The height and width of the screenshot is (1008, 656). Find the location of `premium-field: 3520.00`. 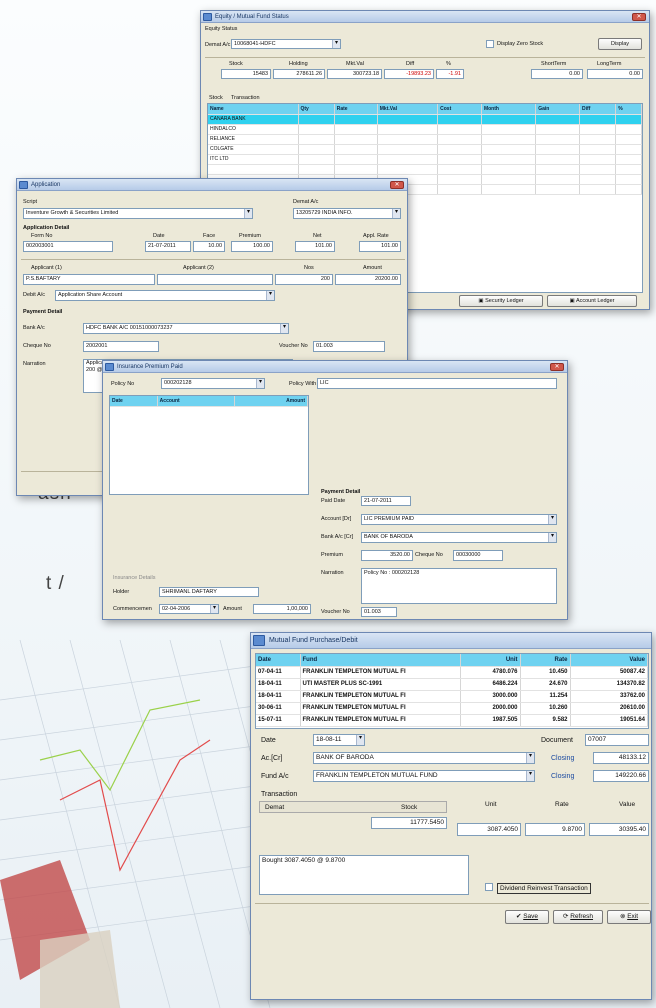

premium-field: 3520.00 is located at coordinates (387, 555).